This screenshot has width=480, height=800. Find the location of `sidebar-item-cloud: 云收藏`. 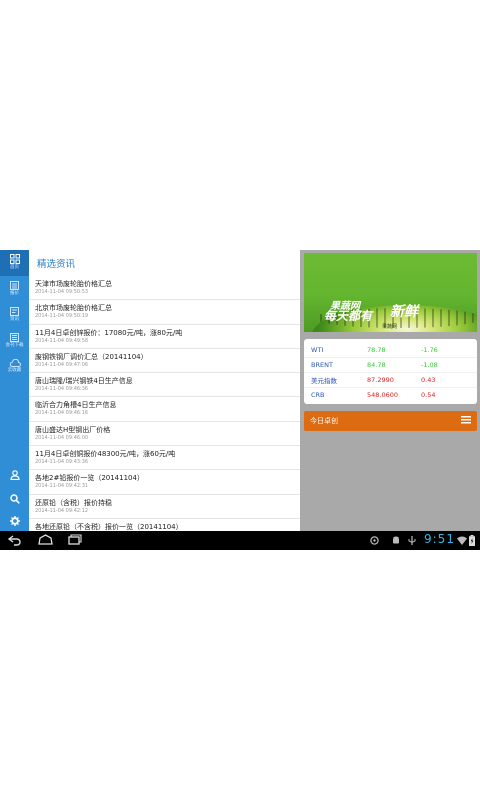

sidebar-item-cloud: 云收藏 is located at coordinates (14, 367).